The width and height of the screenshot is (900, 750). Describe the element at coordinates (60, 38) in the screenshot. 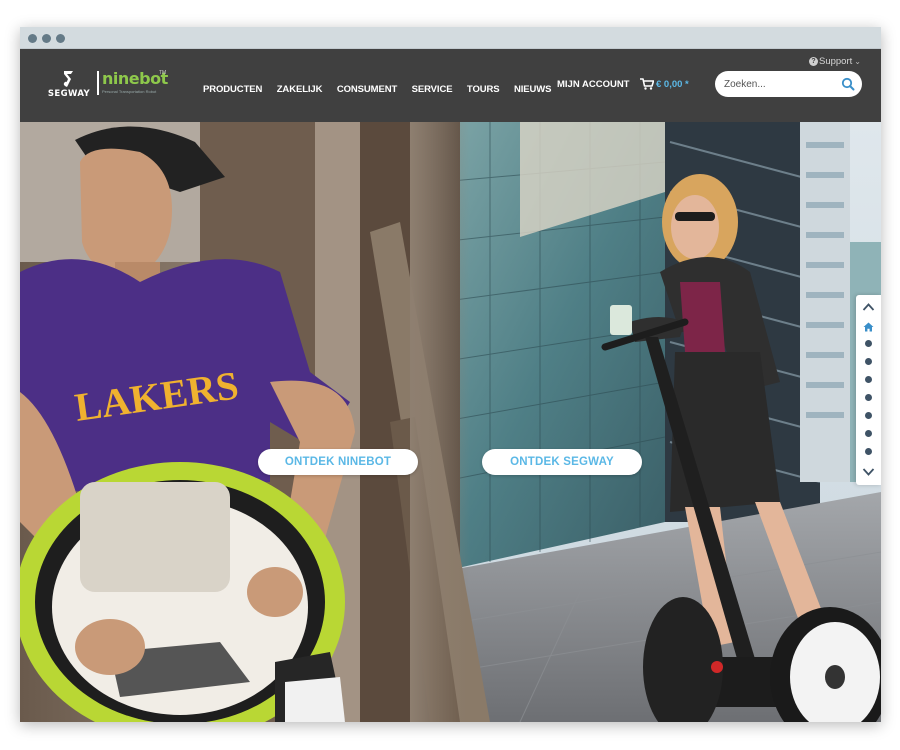

I see `window-dot-maximize` at that location.